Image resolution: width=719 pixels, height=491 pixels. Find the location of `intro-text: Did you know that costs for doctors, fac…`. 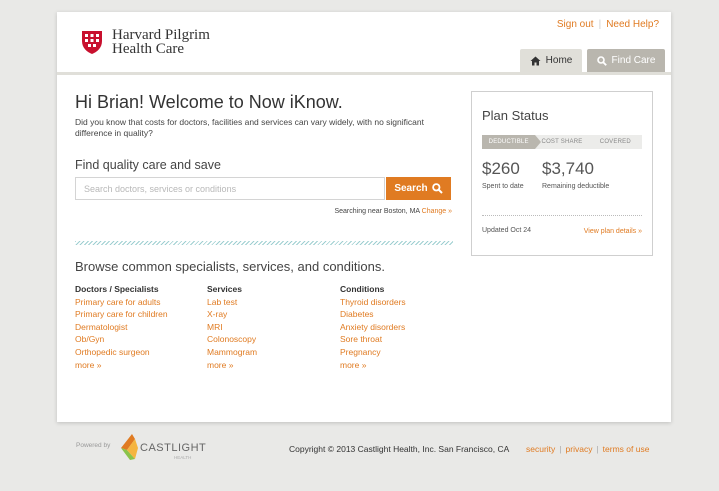

intro-text: Did you know that costs for doctors, fac… is located at coordinates (249, 127).